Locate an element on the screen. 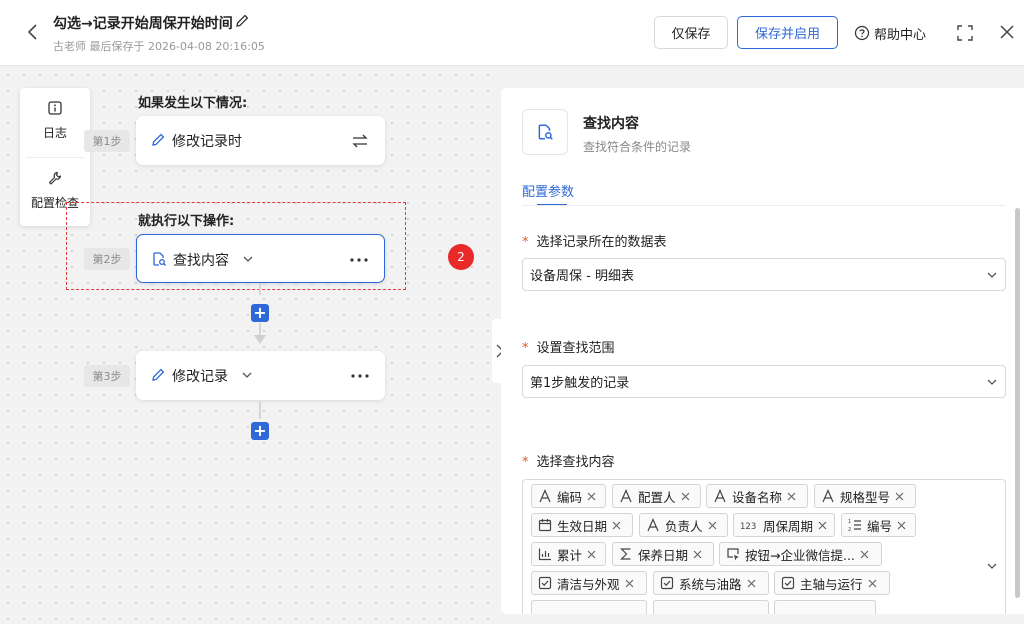 The image size is (1024, 624). tag-label: 规格型号 is located at coordinates (865, 497).